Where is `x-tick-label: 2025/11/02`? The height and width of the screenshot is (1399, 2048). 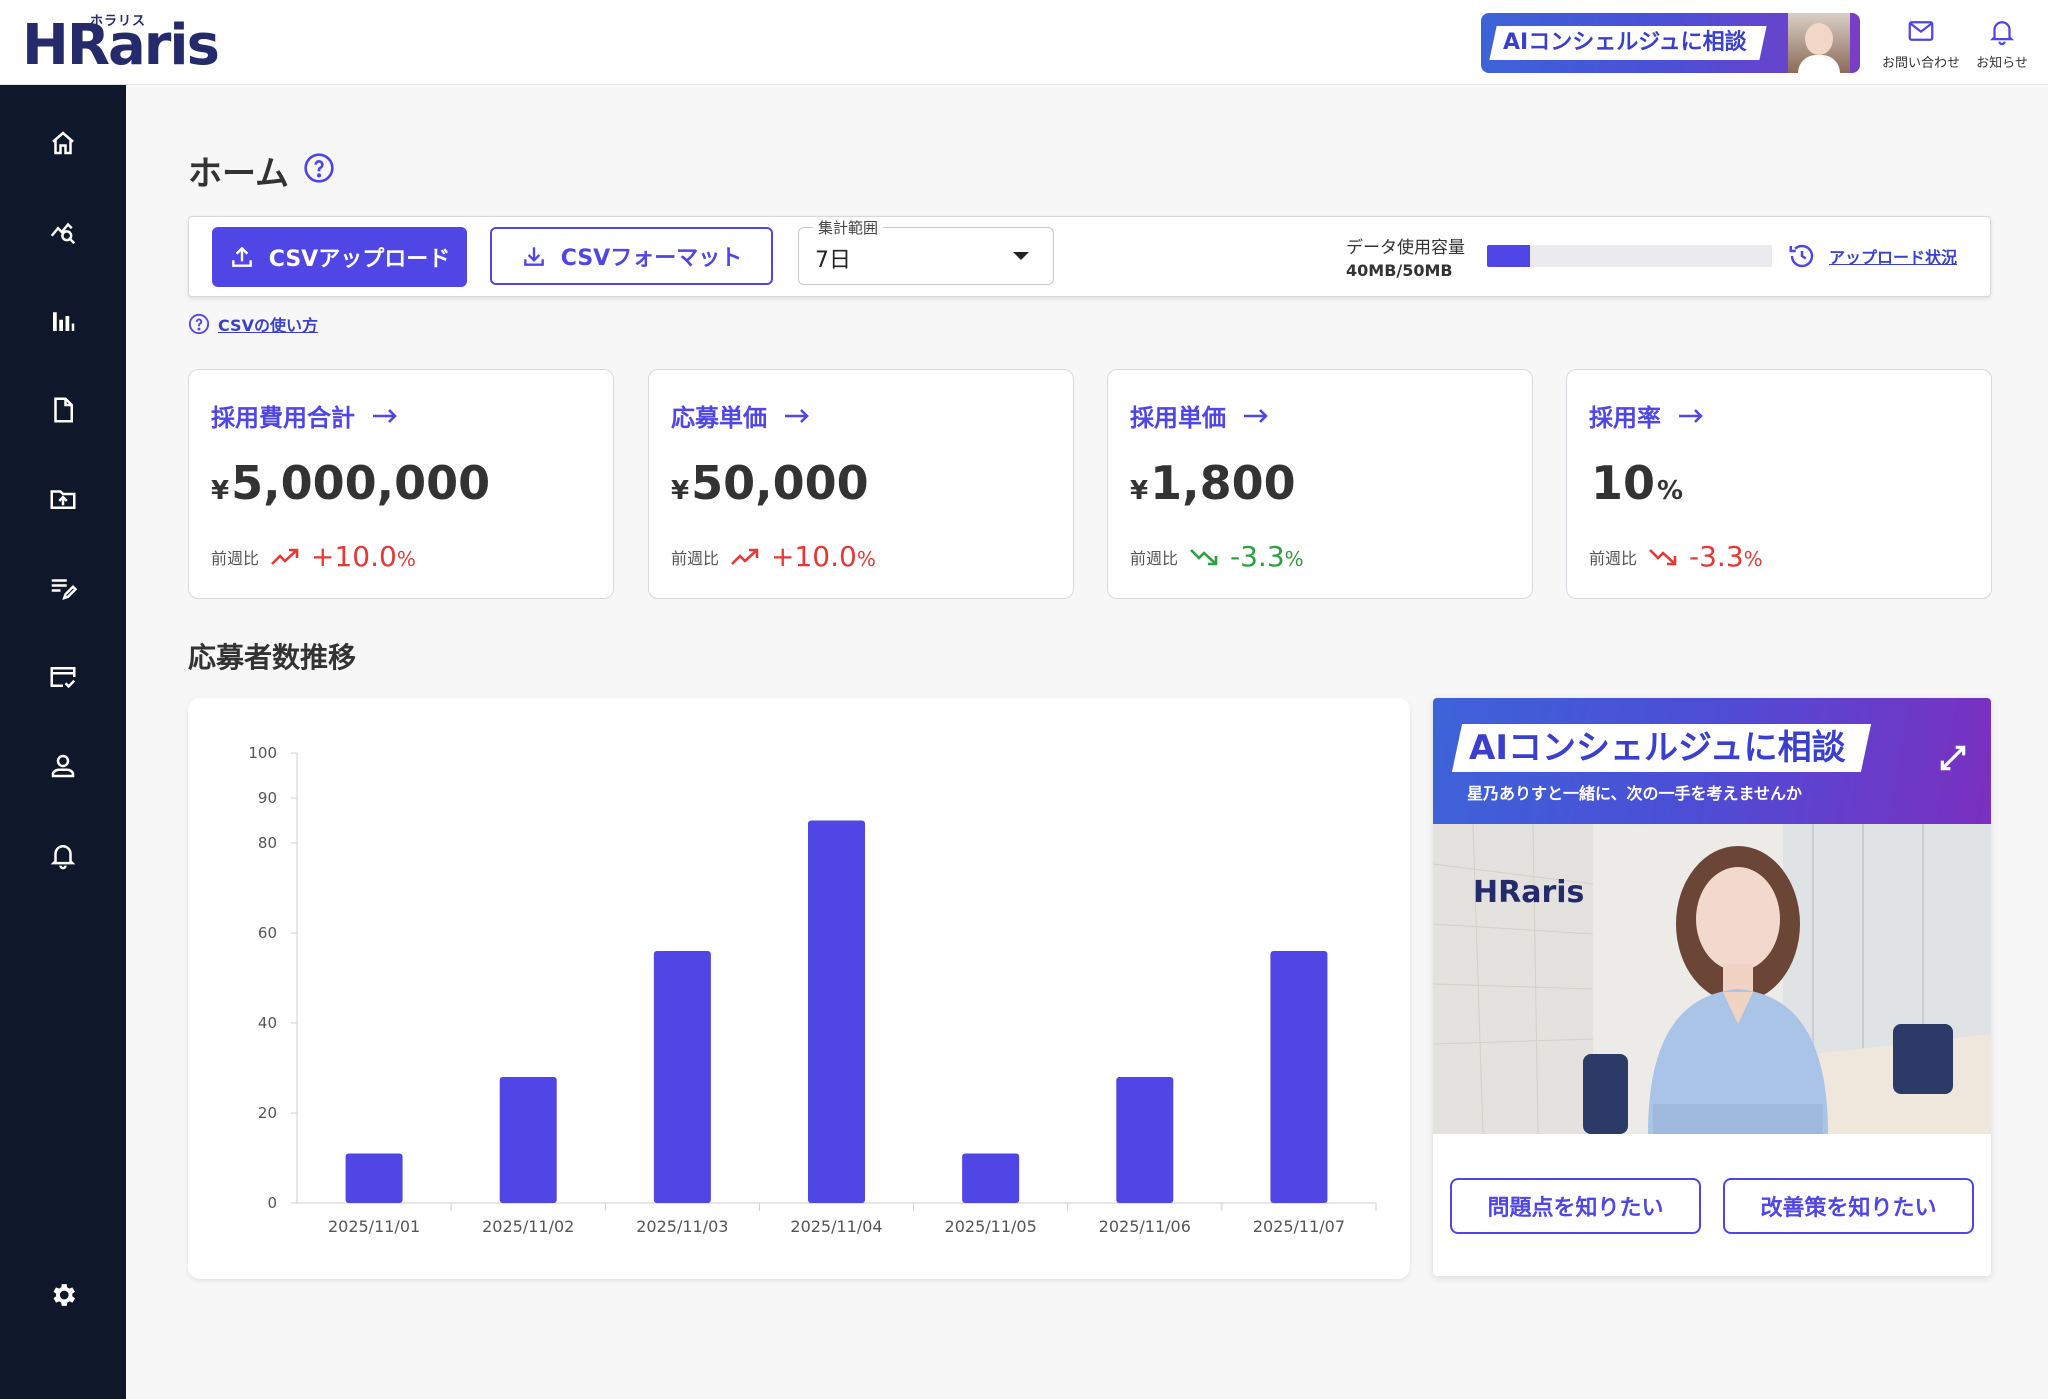 x-tick-label: 2025/11/02 is located at coordinates (528, 1226).